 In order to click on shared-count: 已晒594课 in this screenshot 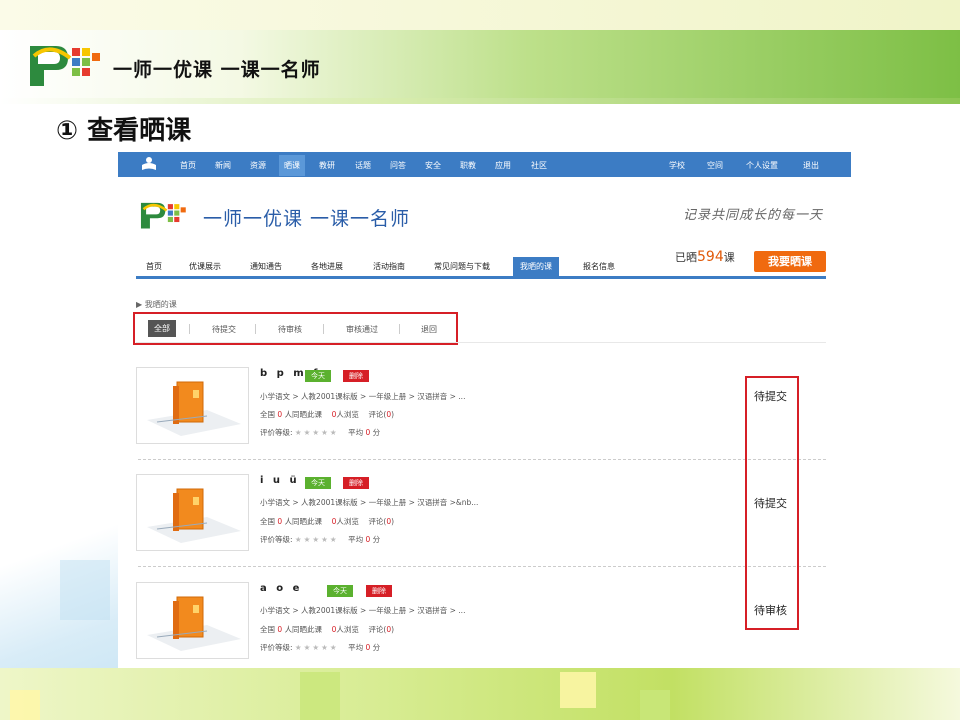, I will do `click(705, 257)`.